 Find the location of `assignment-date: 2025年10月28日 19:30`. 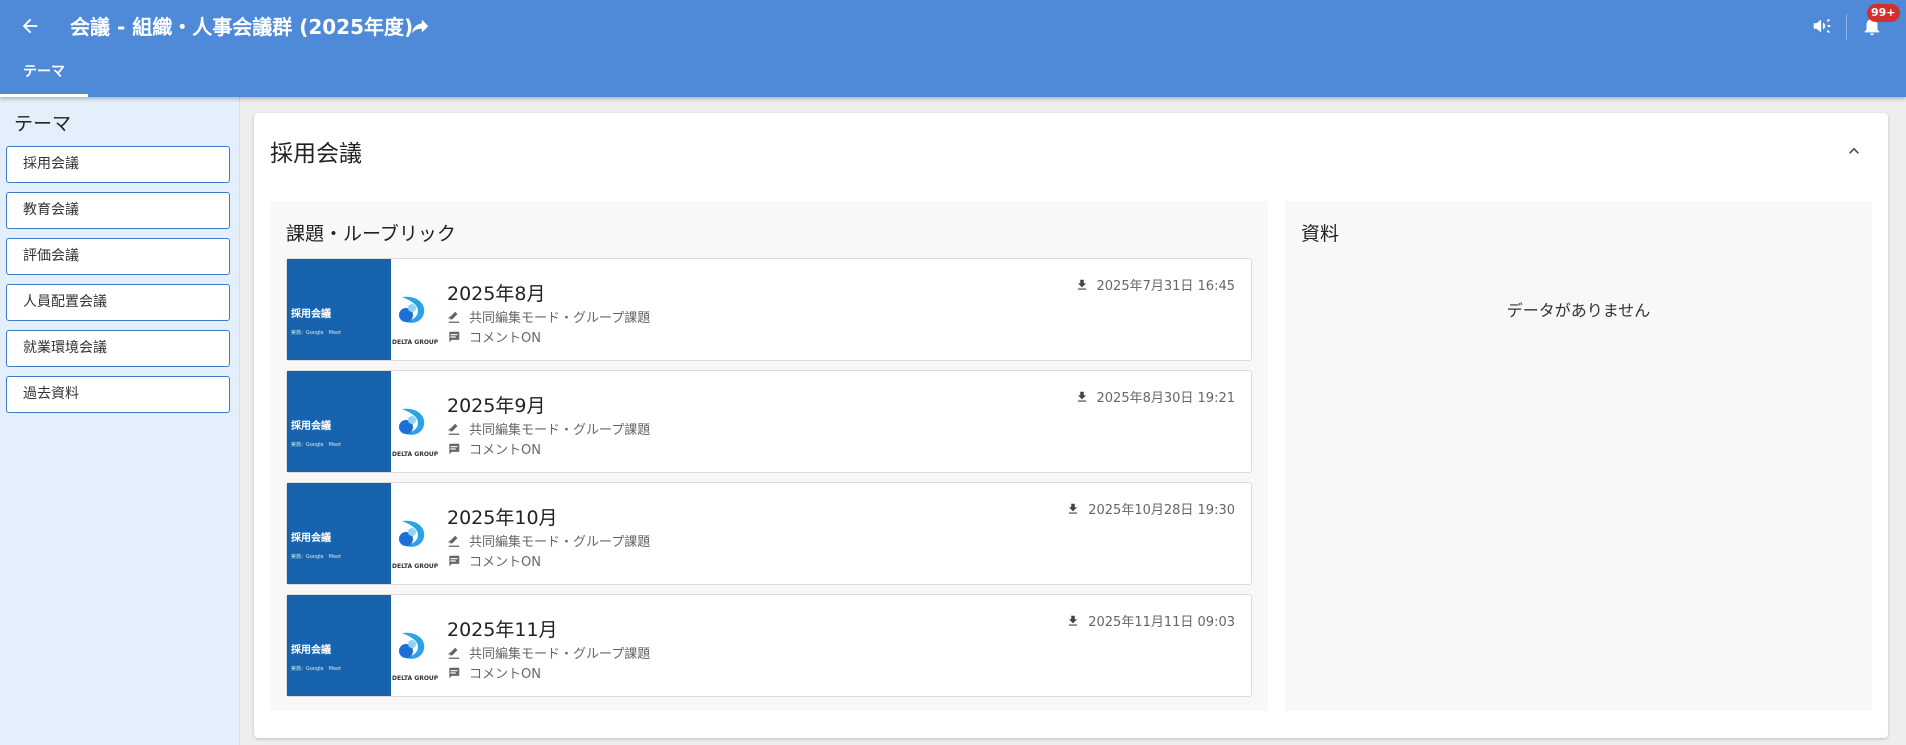

assignment-date: 2025年10月28日 19:30 is located at coordinates (1150, 508).